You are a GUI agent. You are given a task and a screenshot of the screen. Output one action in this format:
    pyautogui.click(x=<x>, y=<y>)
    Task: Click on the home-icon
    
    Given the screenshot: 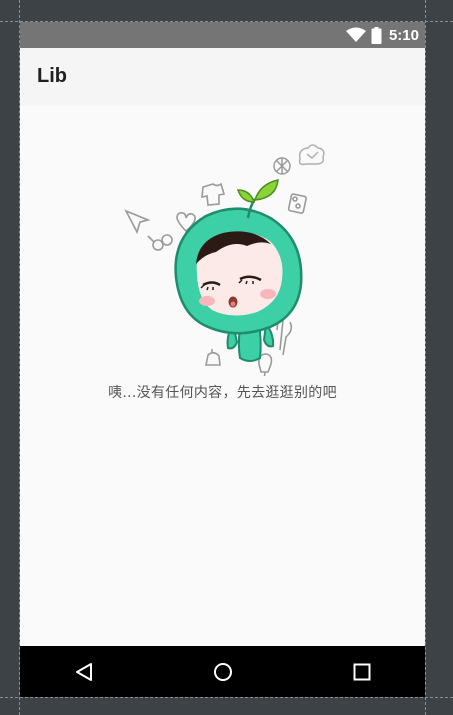 What is the action you would take?
    pyautogui.click(x=223, y=672)
    